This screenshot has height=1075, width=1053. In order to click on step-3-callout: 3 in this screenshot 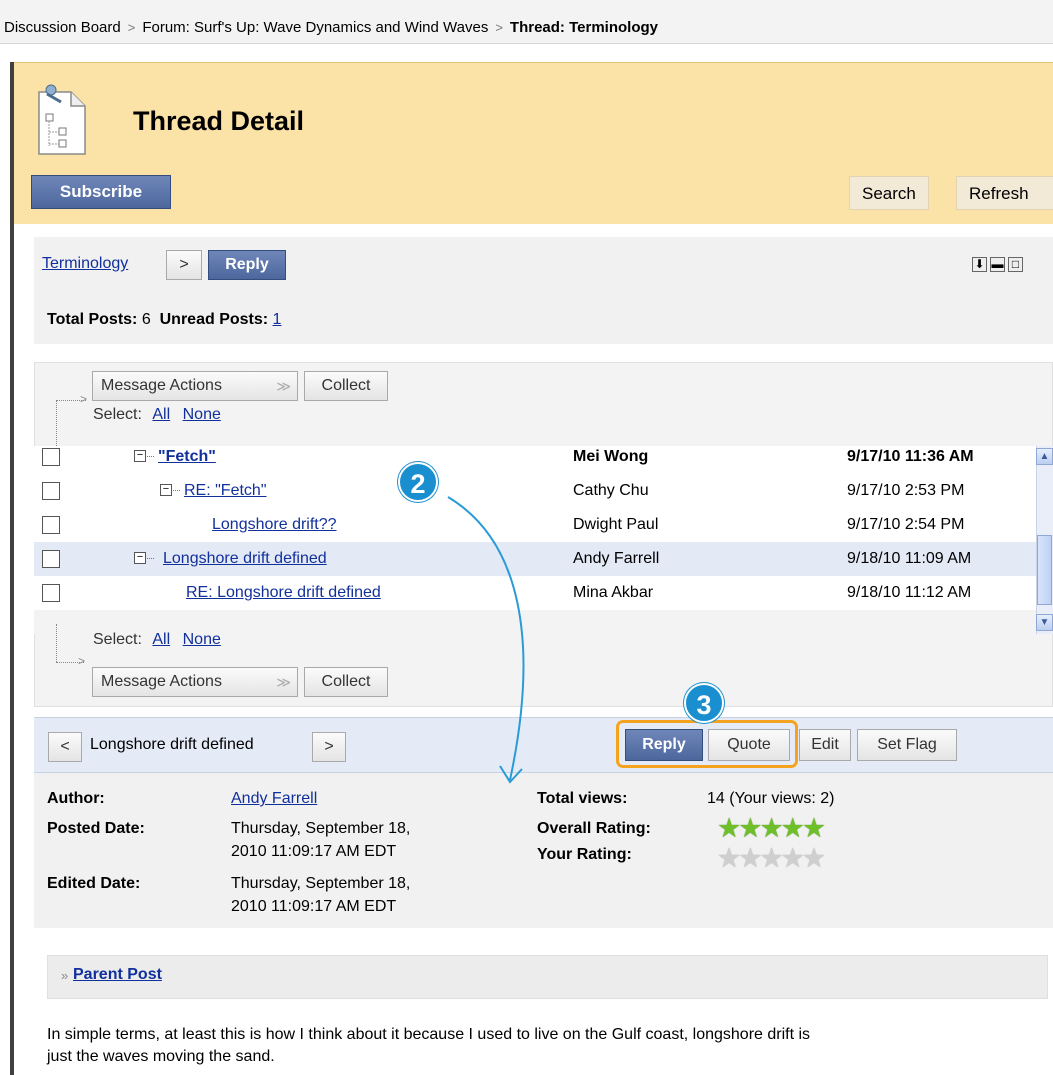, I will do `click(704, 703)`.